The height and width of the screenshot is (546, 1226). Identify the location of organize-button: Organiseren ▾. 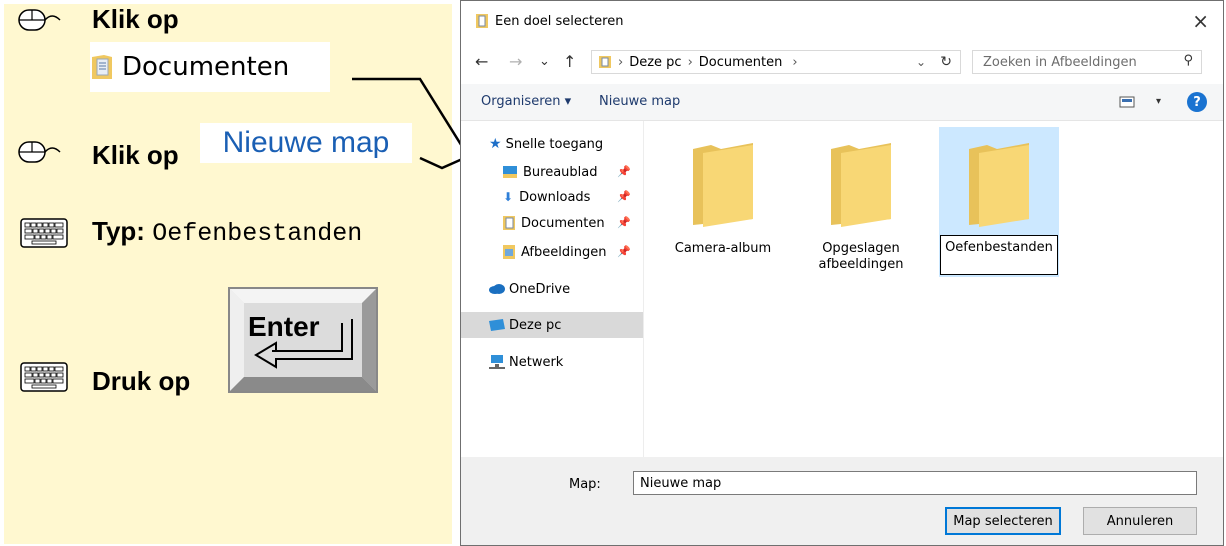
(526, 101).